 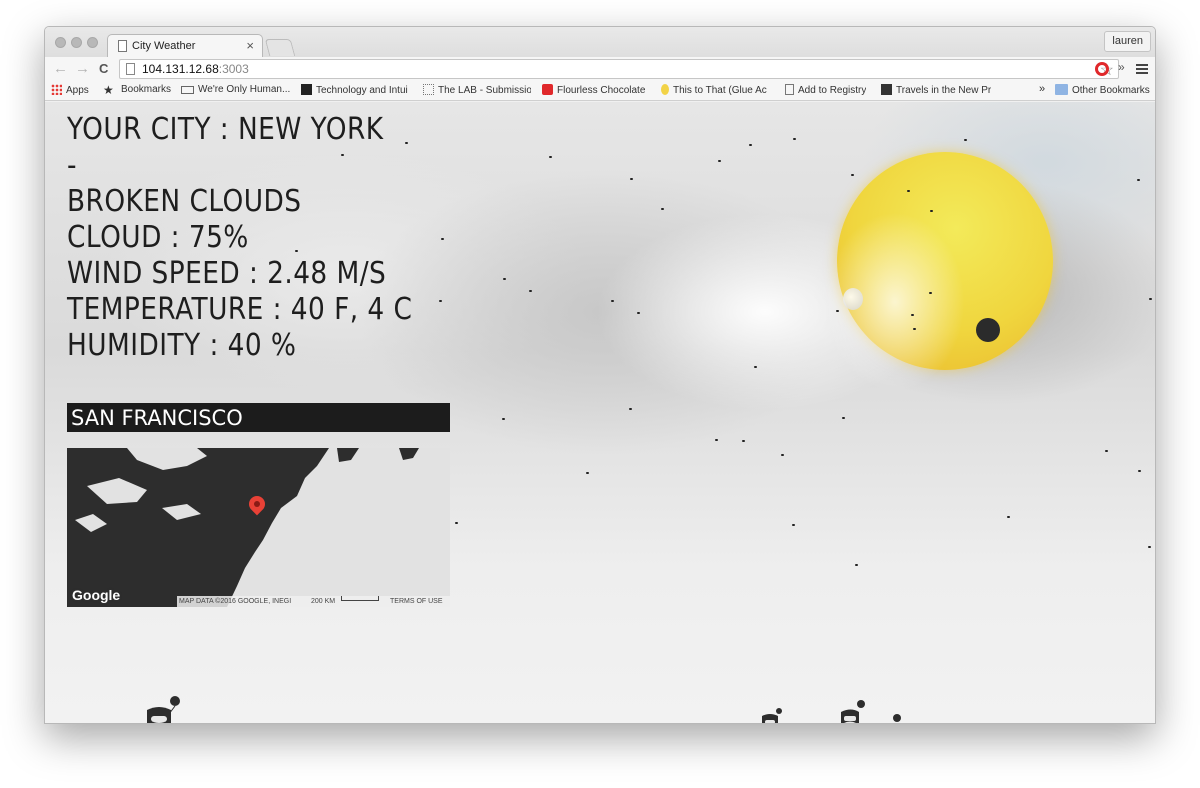 What do you see at coordinates (187, 90) in the screenshot?
I see `link-icon` at bounding box center [187, 90].